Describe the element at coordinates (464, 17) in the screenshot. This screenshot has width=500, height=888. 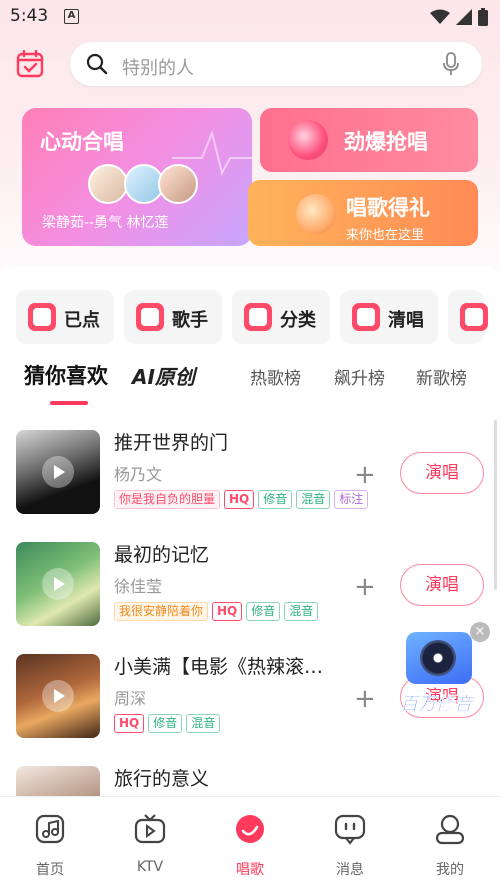
I see `signal-icon` at that location.